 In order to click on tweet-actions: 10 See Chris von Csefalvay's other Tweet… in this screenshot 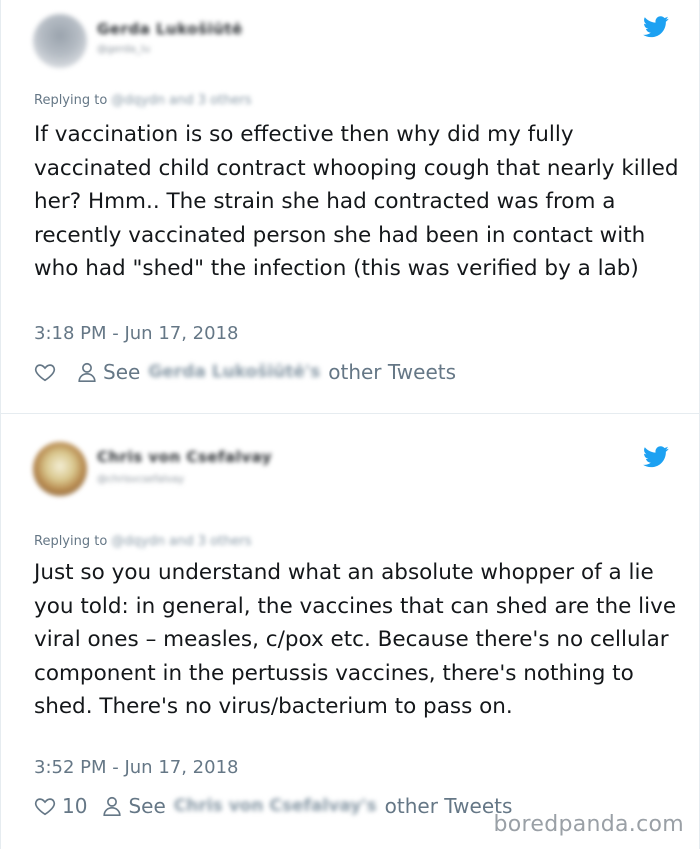, I will do `click(273, 806)`.